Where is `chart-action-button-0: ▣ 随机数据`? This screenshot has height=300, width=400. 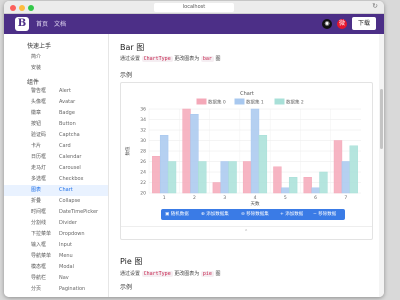
chart-action-button-0: ▣ 随机数据 is located at coordinates (177, 214).